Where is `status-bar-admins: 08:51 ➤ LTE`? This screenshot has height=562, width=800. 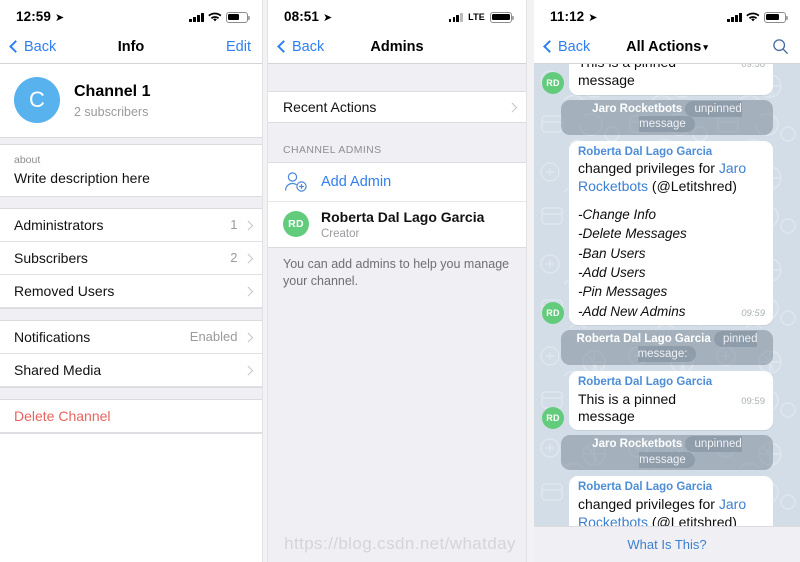
status-bar-admins: 08:51 ➤ LTE is located at coordinates (397, 15).